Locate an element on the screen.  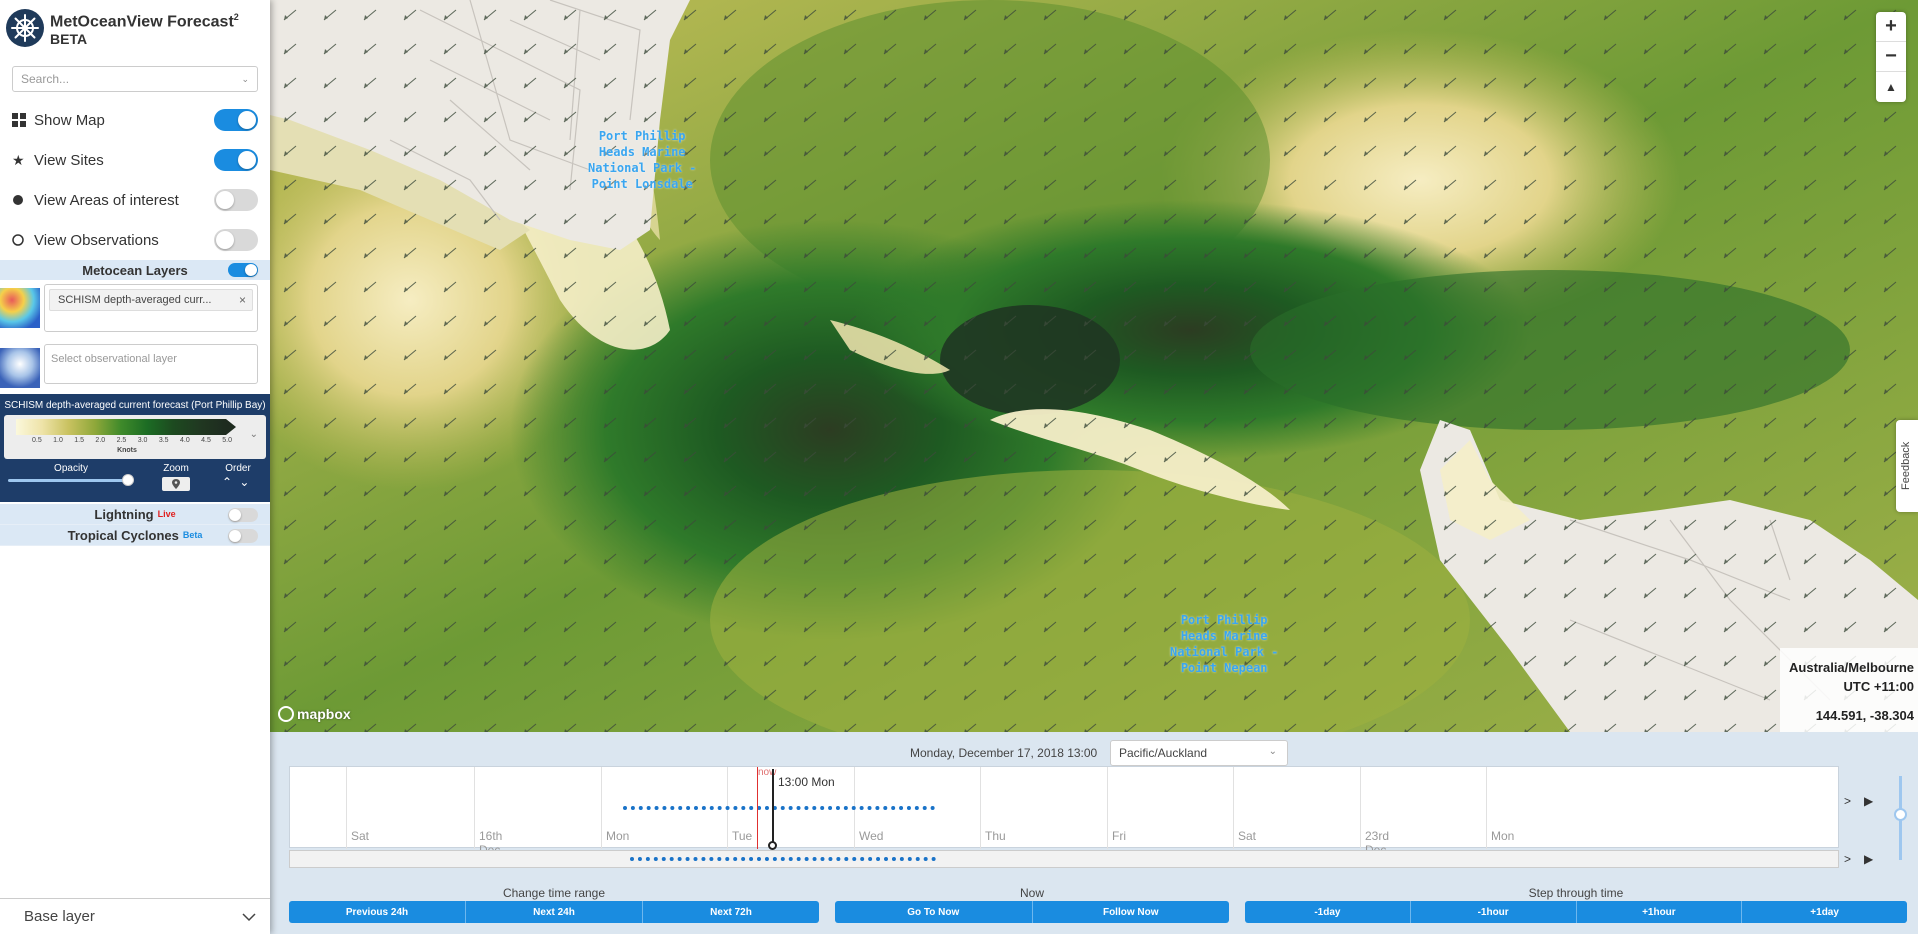
toggle-view-areas: View Areas of interest is located at coordinates (135, 200).